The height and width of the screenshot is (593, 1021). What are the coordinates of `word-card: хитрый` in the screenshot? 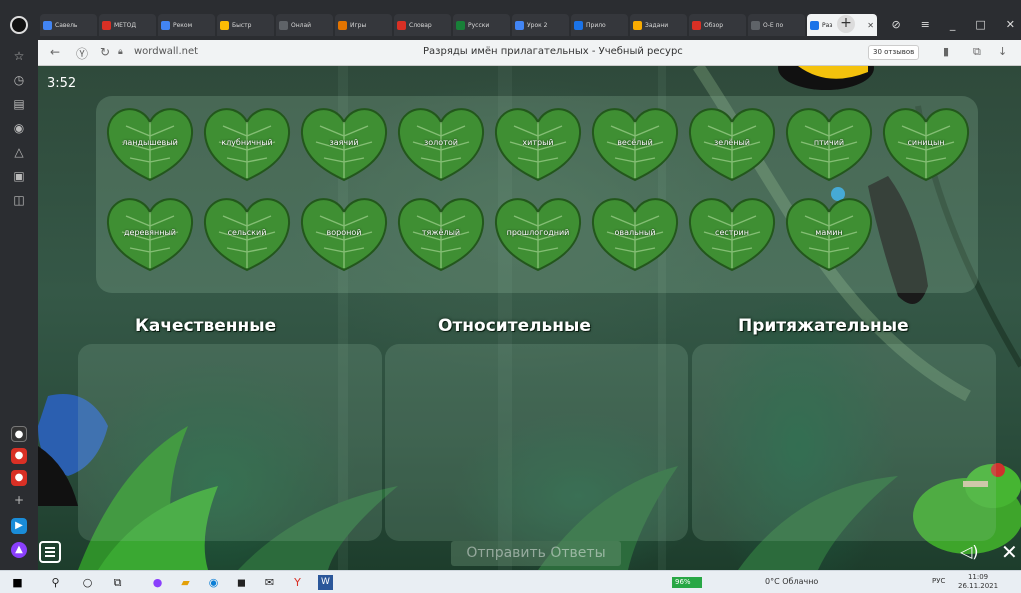 It's located at (538, 142).